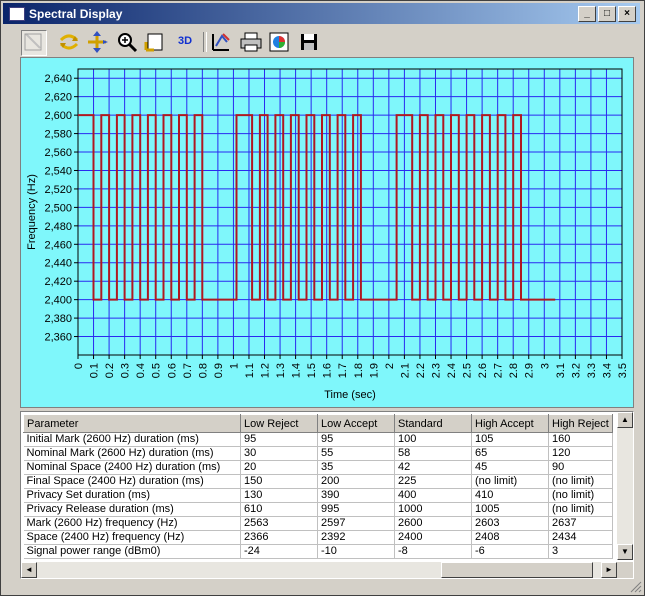  I want to click on column-header: Parameter, so click(132, 423).